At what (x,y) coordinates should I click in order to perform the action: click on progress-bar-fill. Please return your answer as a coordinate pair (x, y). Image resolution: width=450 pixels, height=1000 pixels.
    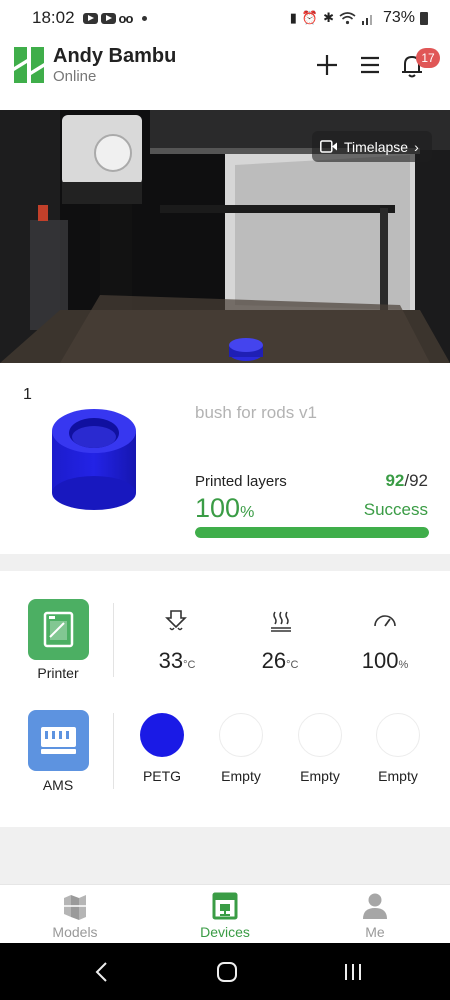
    Looking at the image, I should click on (312, 532).